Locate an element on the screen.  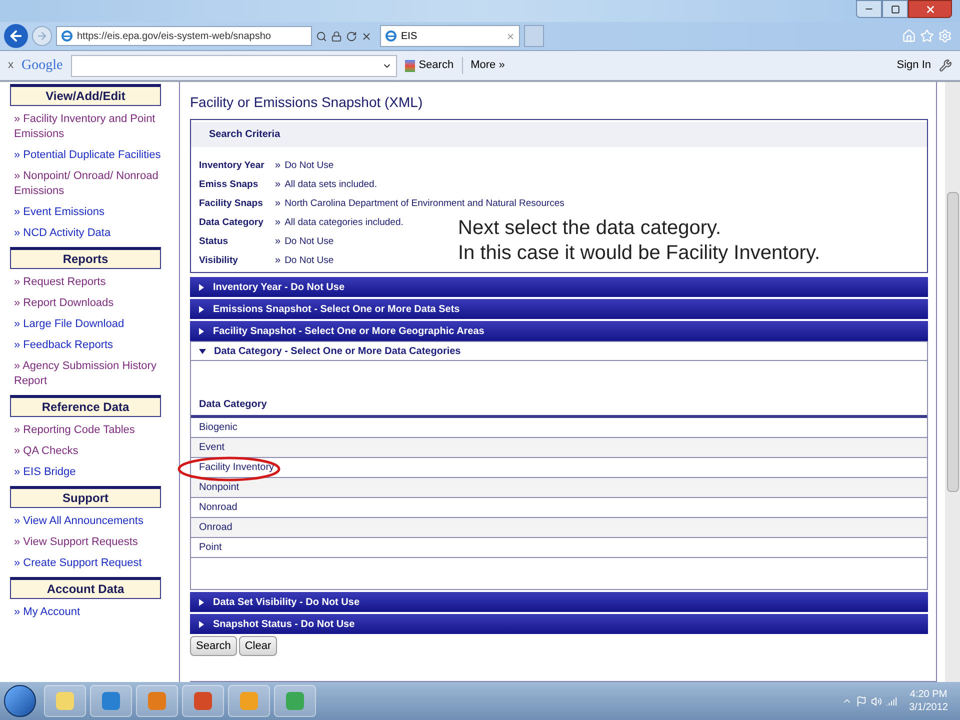
table-cell-text: Onroad is located at coordinates (215, 528).